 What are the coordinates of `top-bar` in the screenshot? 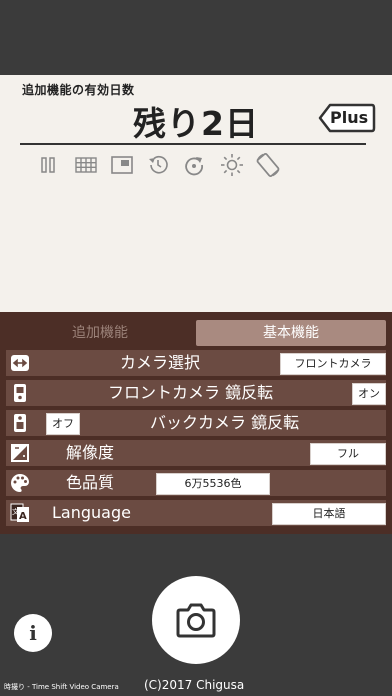 It's located at (196, 37).